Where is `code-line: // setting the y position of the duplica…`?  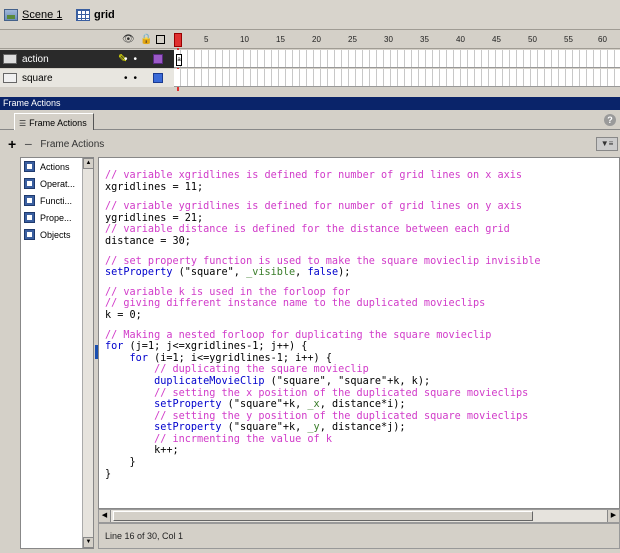
code-line: // setting the y position of the duplica… is located at coordinates (322, 417).